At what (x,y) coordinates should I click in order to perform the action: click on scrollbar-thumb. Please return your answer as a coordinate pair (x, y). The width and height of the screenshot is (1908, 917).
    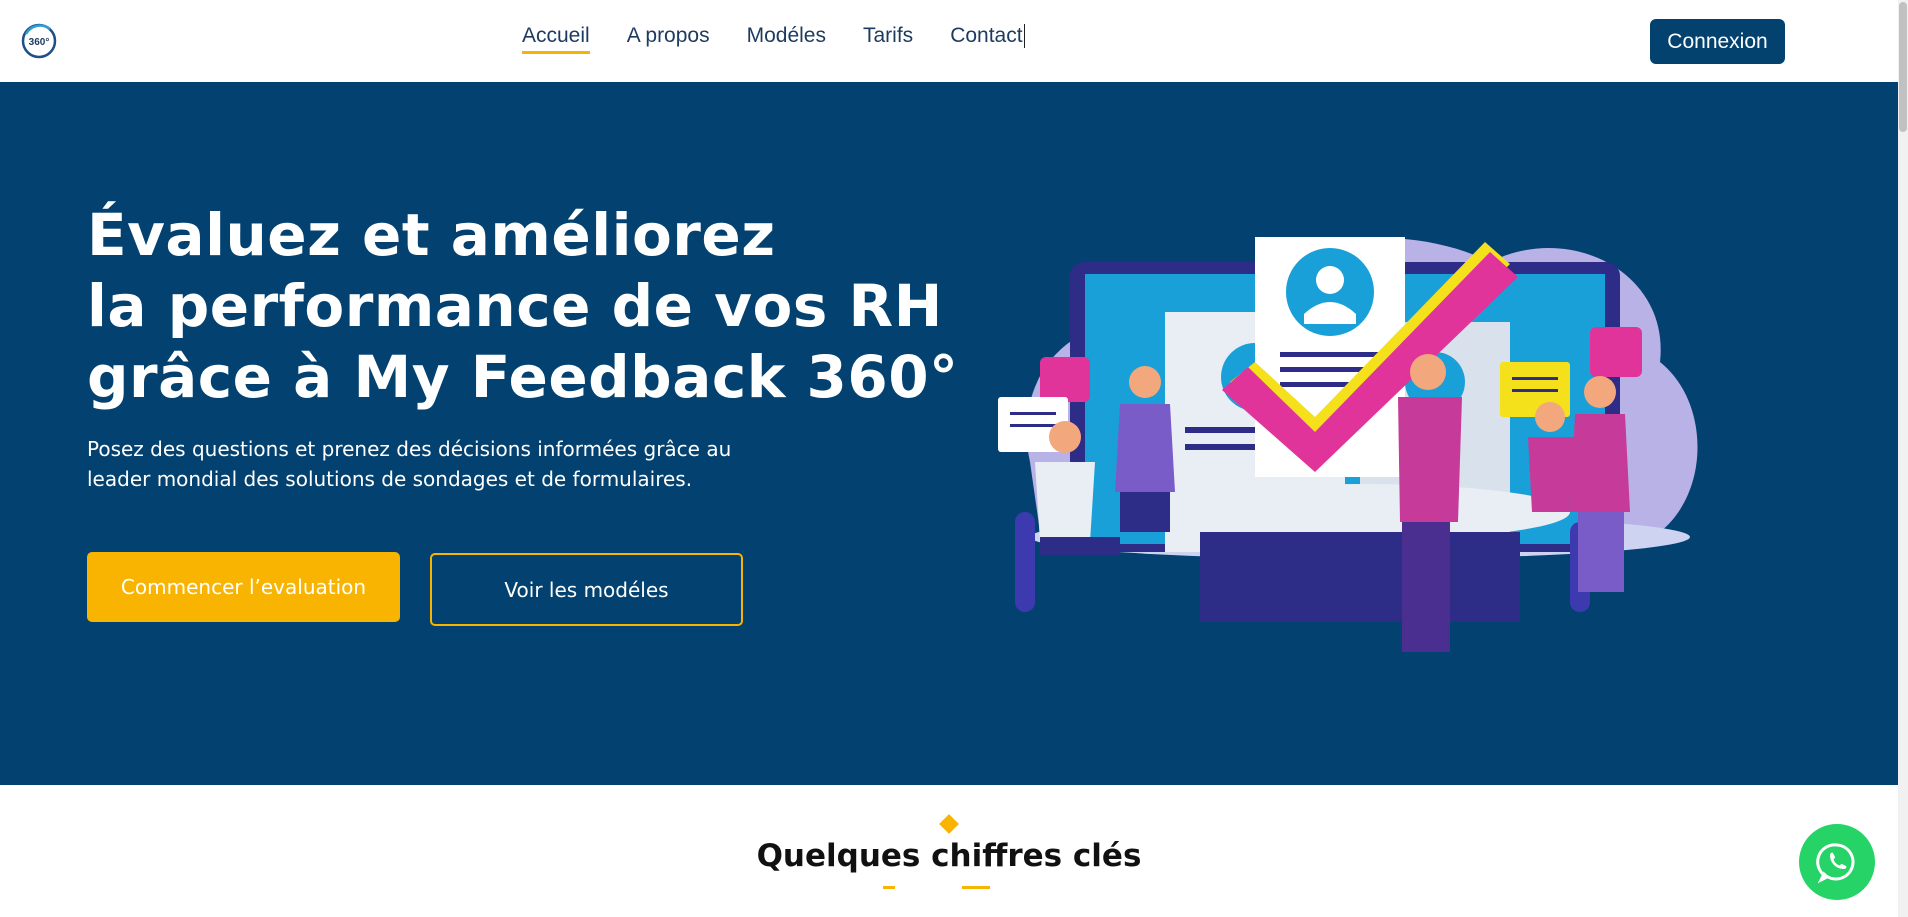
    Looking at the image, I should click on (1903, 67).